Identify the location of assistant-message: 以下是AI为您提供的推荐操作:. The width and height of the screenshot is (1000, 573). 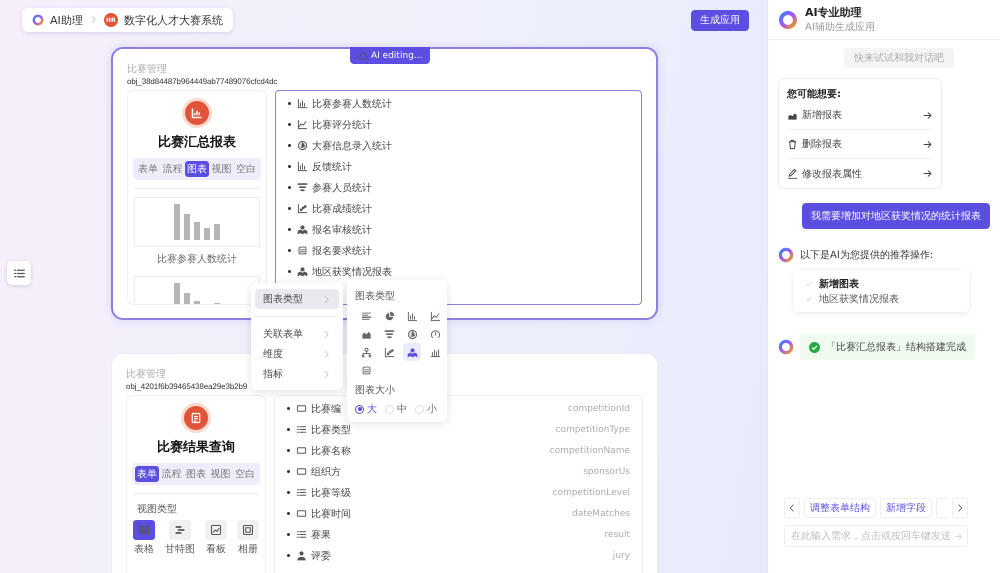
(867, 255).